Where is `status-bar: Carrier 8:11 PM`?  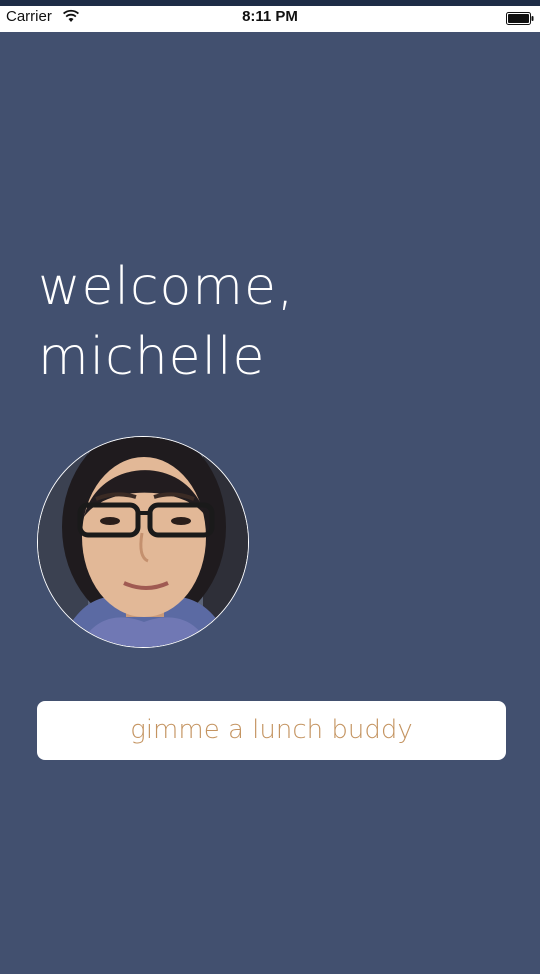 status-bar: Carrier 8:11 PM is located at coordinates (270, 16).